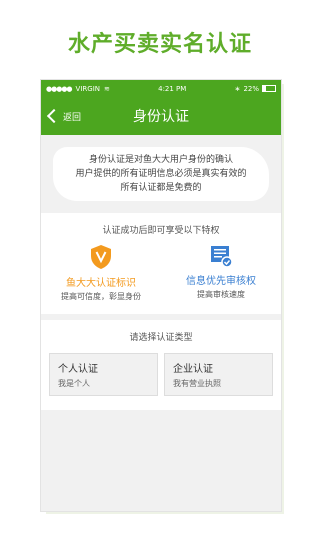 The image size is (320, 533). I want to click on notice-line-2: 用户提供的所有证明信息必须是真实有效的, so click(161, 174).